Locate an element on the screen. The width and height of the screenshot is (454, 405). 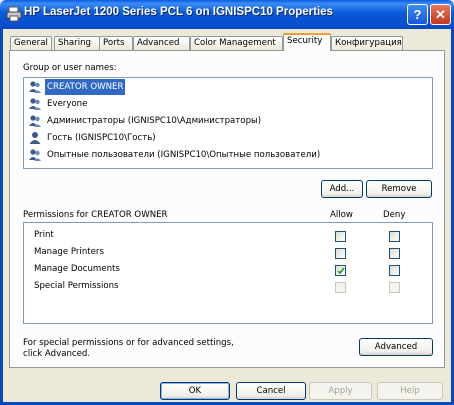
tab-security: Security is located at coordinates (307, 42).